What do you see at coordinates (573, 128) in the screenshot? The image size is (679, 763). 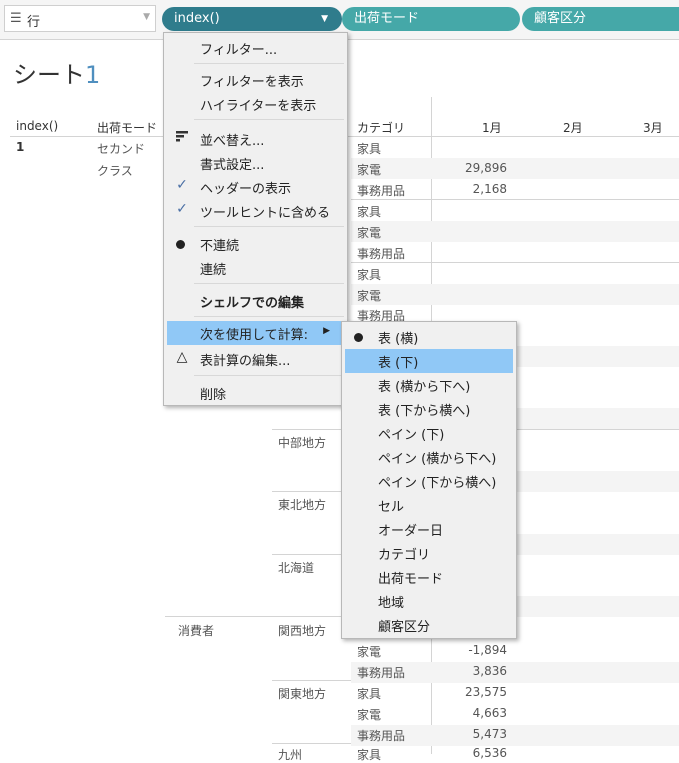 I see `column-header-month: 2月` at bounding box center [573, 128].